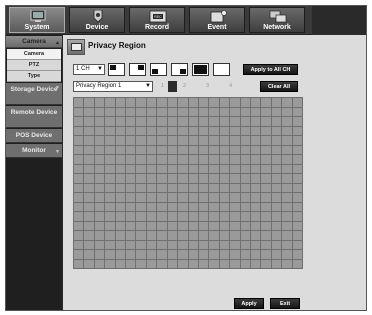 This screenshot has height=315, width=372. I want to click on sidebar-remote-device: Remote Device, so click(34, 117).